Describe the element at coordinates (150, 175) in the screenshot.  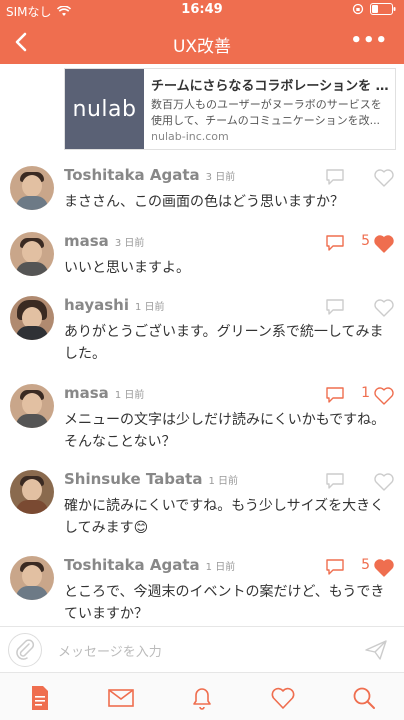
I see `message-author: Toshitaka Agata 3 日前` at that location.